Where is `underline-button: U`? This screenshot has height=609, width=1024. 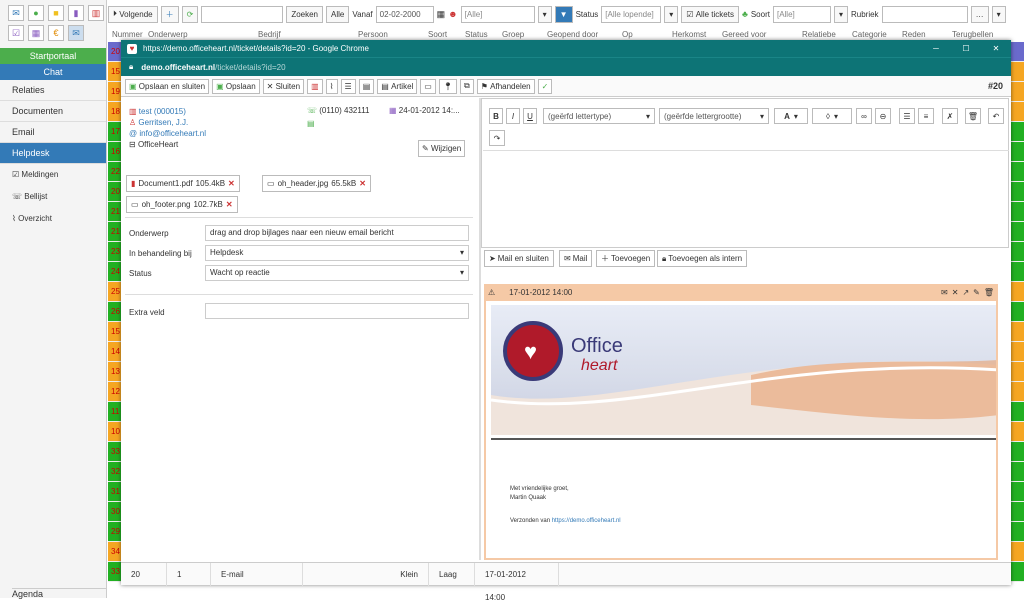
underline-button: U is located at coordinates (530, 116).